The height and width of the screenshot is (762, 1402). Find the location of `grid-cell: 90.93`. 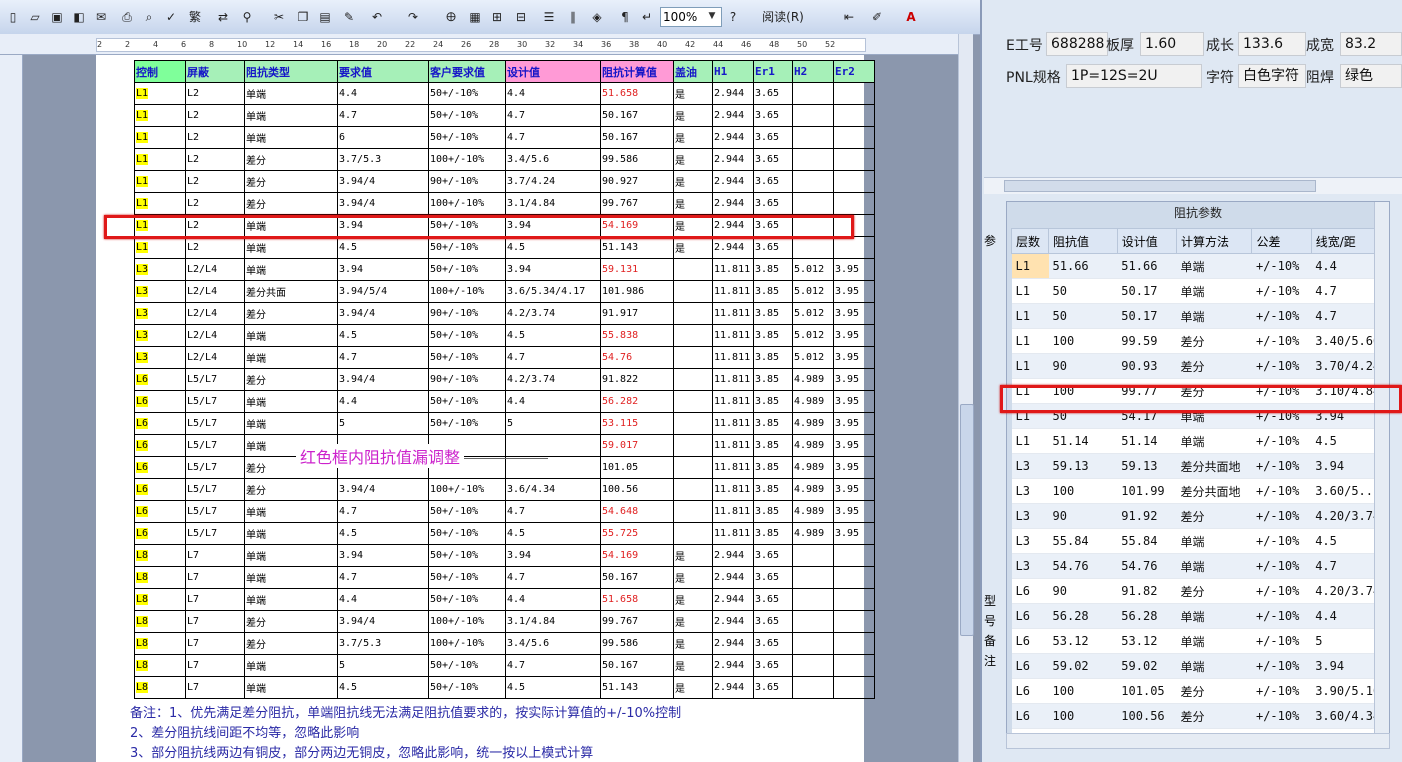

grid-cell: 90.93 is located at coordinates (1147, 366).